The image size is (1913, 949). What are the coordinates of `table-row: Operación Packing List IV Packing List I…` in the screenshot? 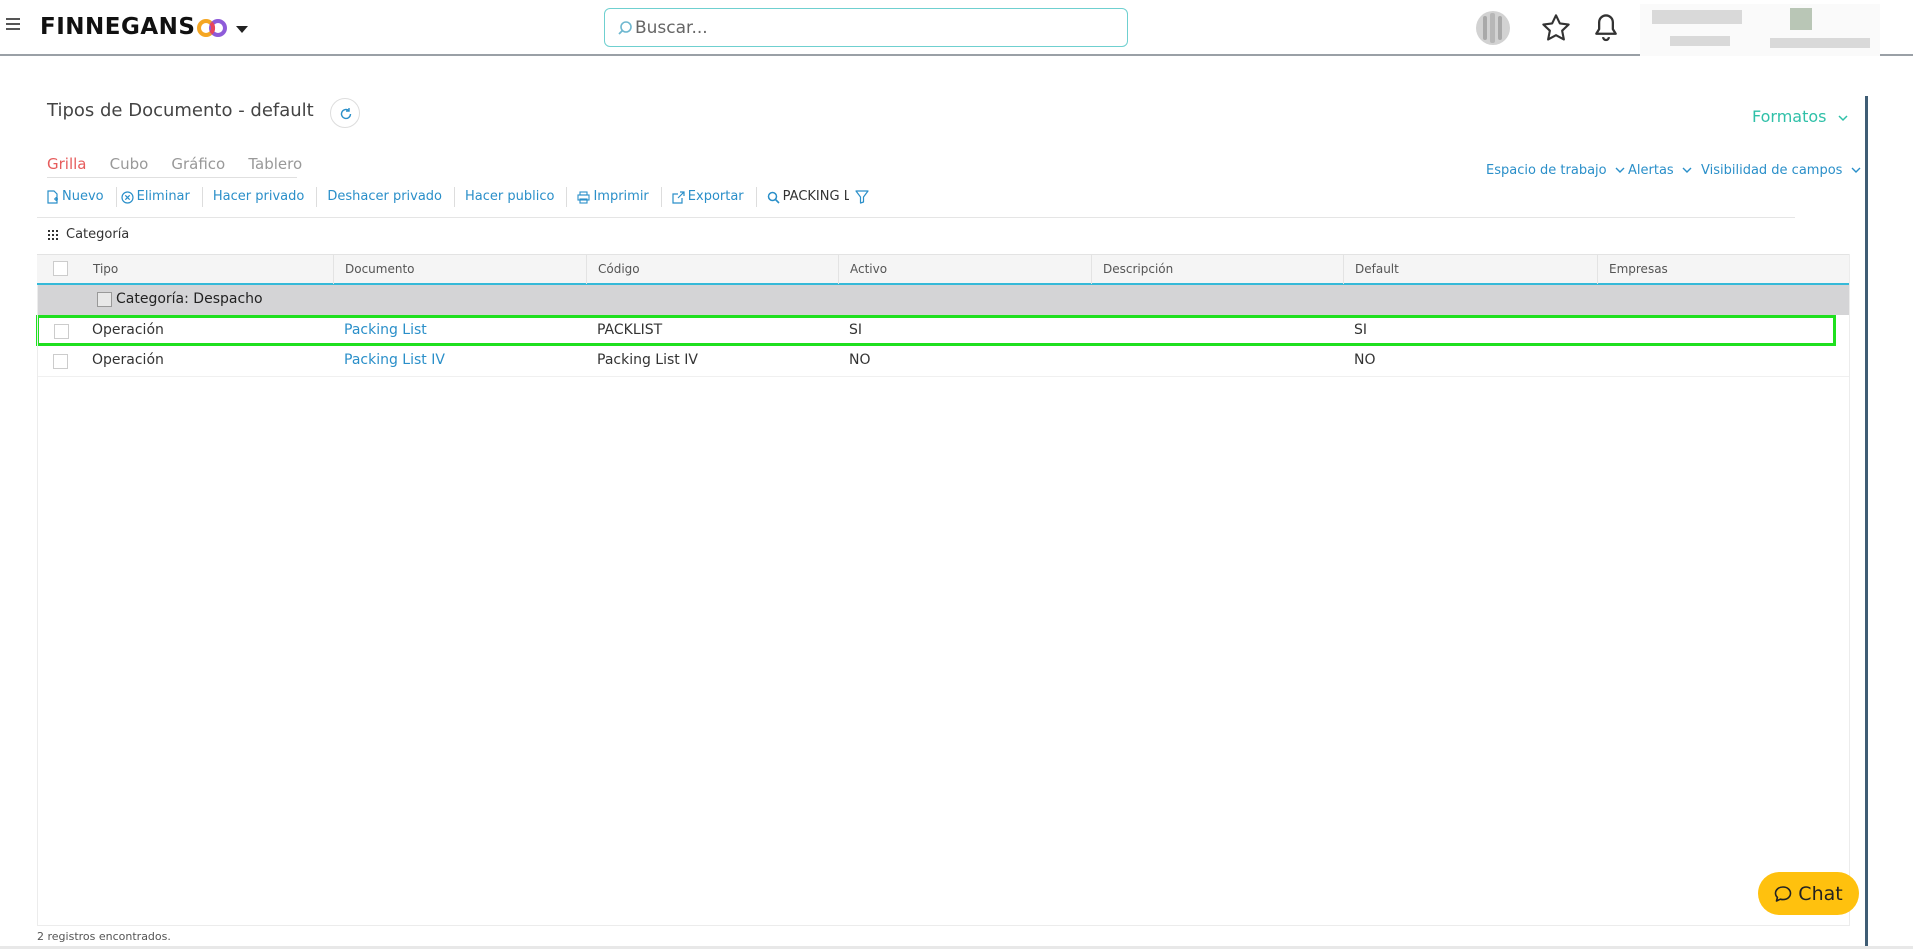 It's located at (943, 361).